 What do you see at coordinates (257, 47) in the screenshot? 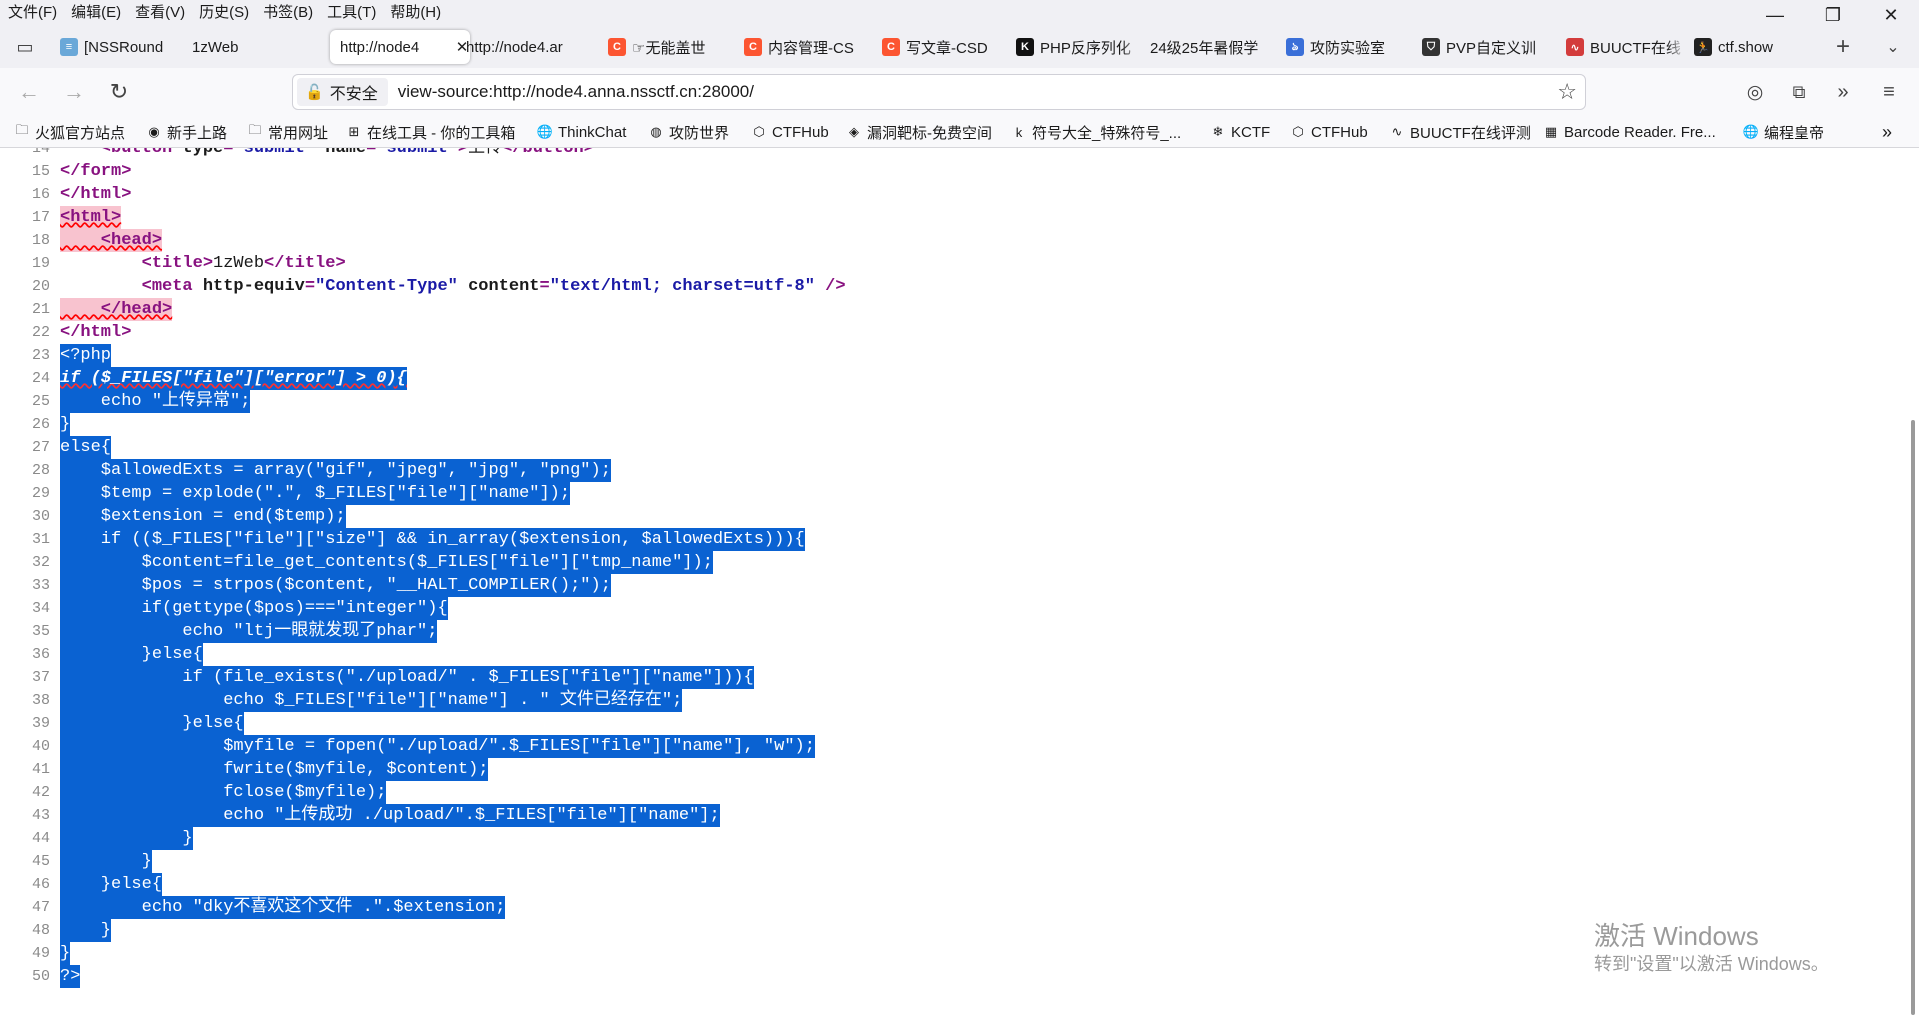
I see `browser-tab: 1zWeb` at bounding box center [257, 47].